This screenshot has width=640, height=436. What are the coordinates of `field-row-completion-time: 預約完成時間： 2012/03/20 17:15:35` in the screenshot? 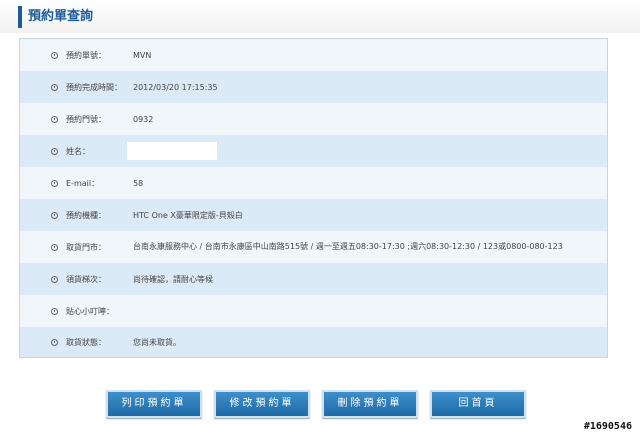 It's located at (313, 87).